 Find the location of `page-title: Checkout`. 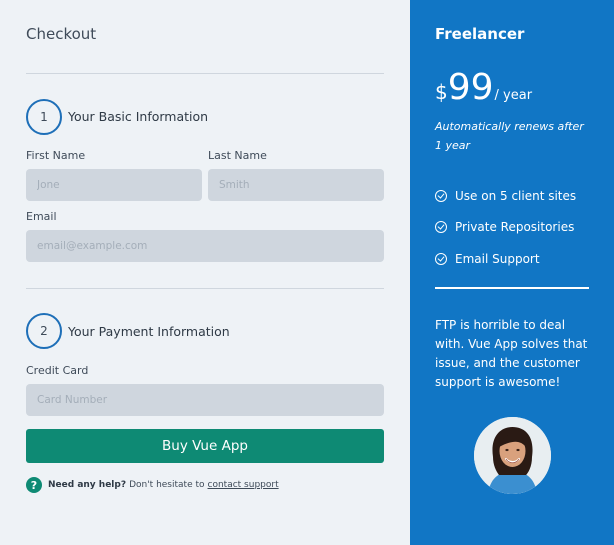

page-title: Checkout is located at coordinates (61, 34).